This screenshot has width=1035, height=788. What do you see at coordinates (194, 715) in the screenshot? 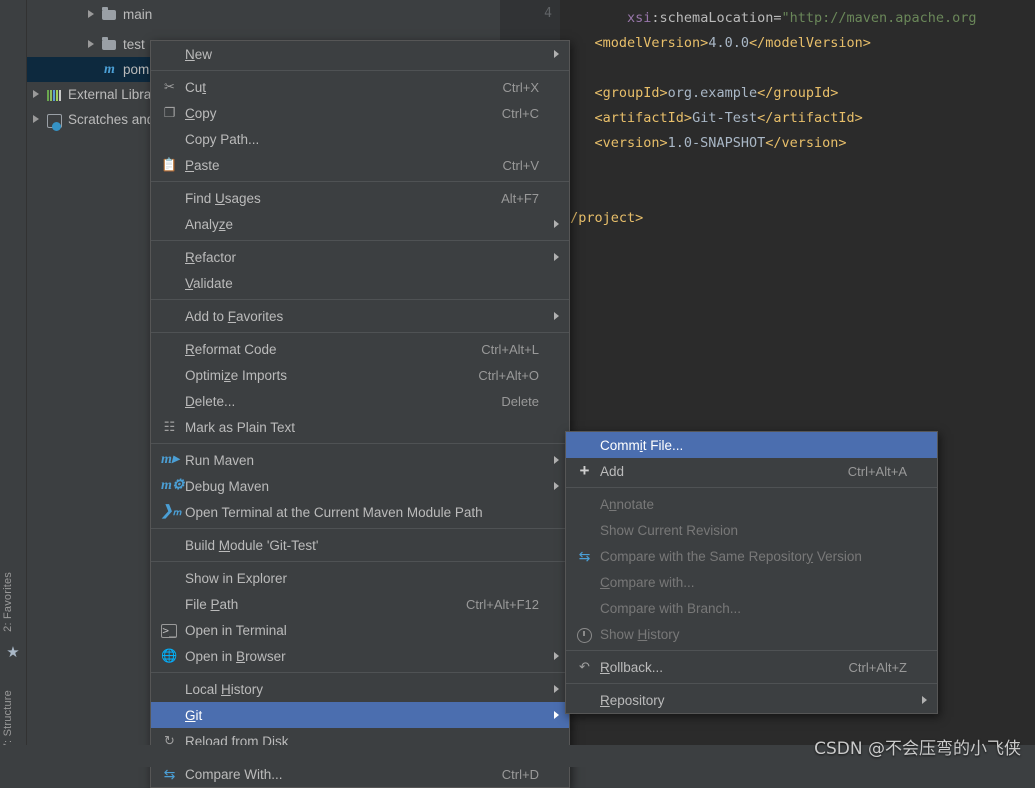
I see `menu-item-label: Git` at bounding box center [194, 715].